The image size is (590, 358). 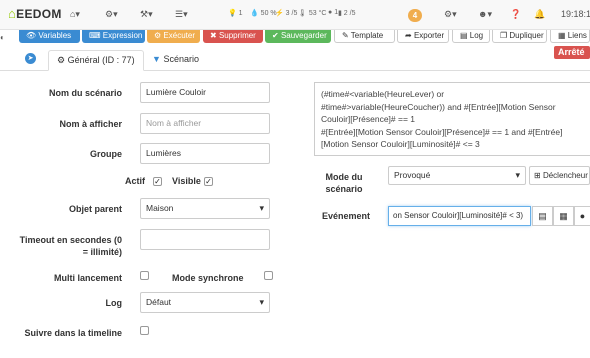 I want to click on event-input: on Sensor Couloir][Luminosité]# < 3), so click(x=459, y=216).